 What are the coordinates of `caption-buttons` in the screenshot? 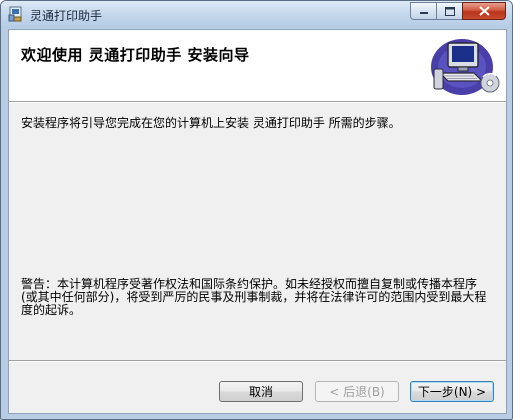 It's located at (458, 11).